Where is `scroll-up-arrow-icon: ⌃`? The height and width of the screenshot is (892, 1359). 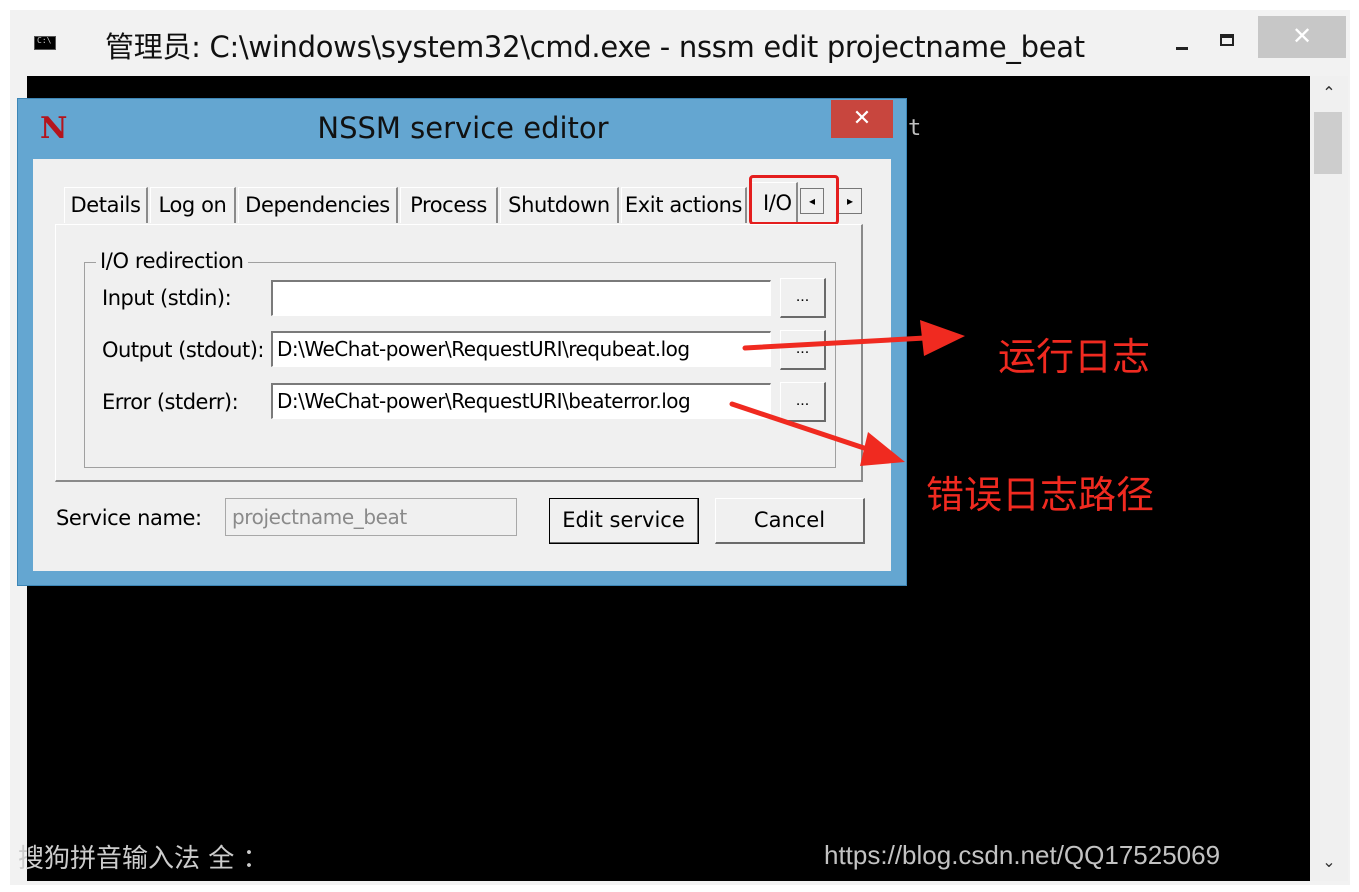
scroll-up-arrow-icon: ⌃ is located at coordinates (1329, 94).